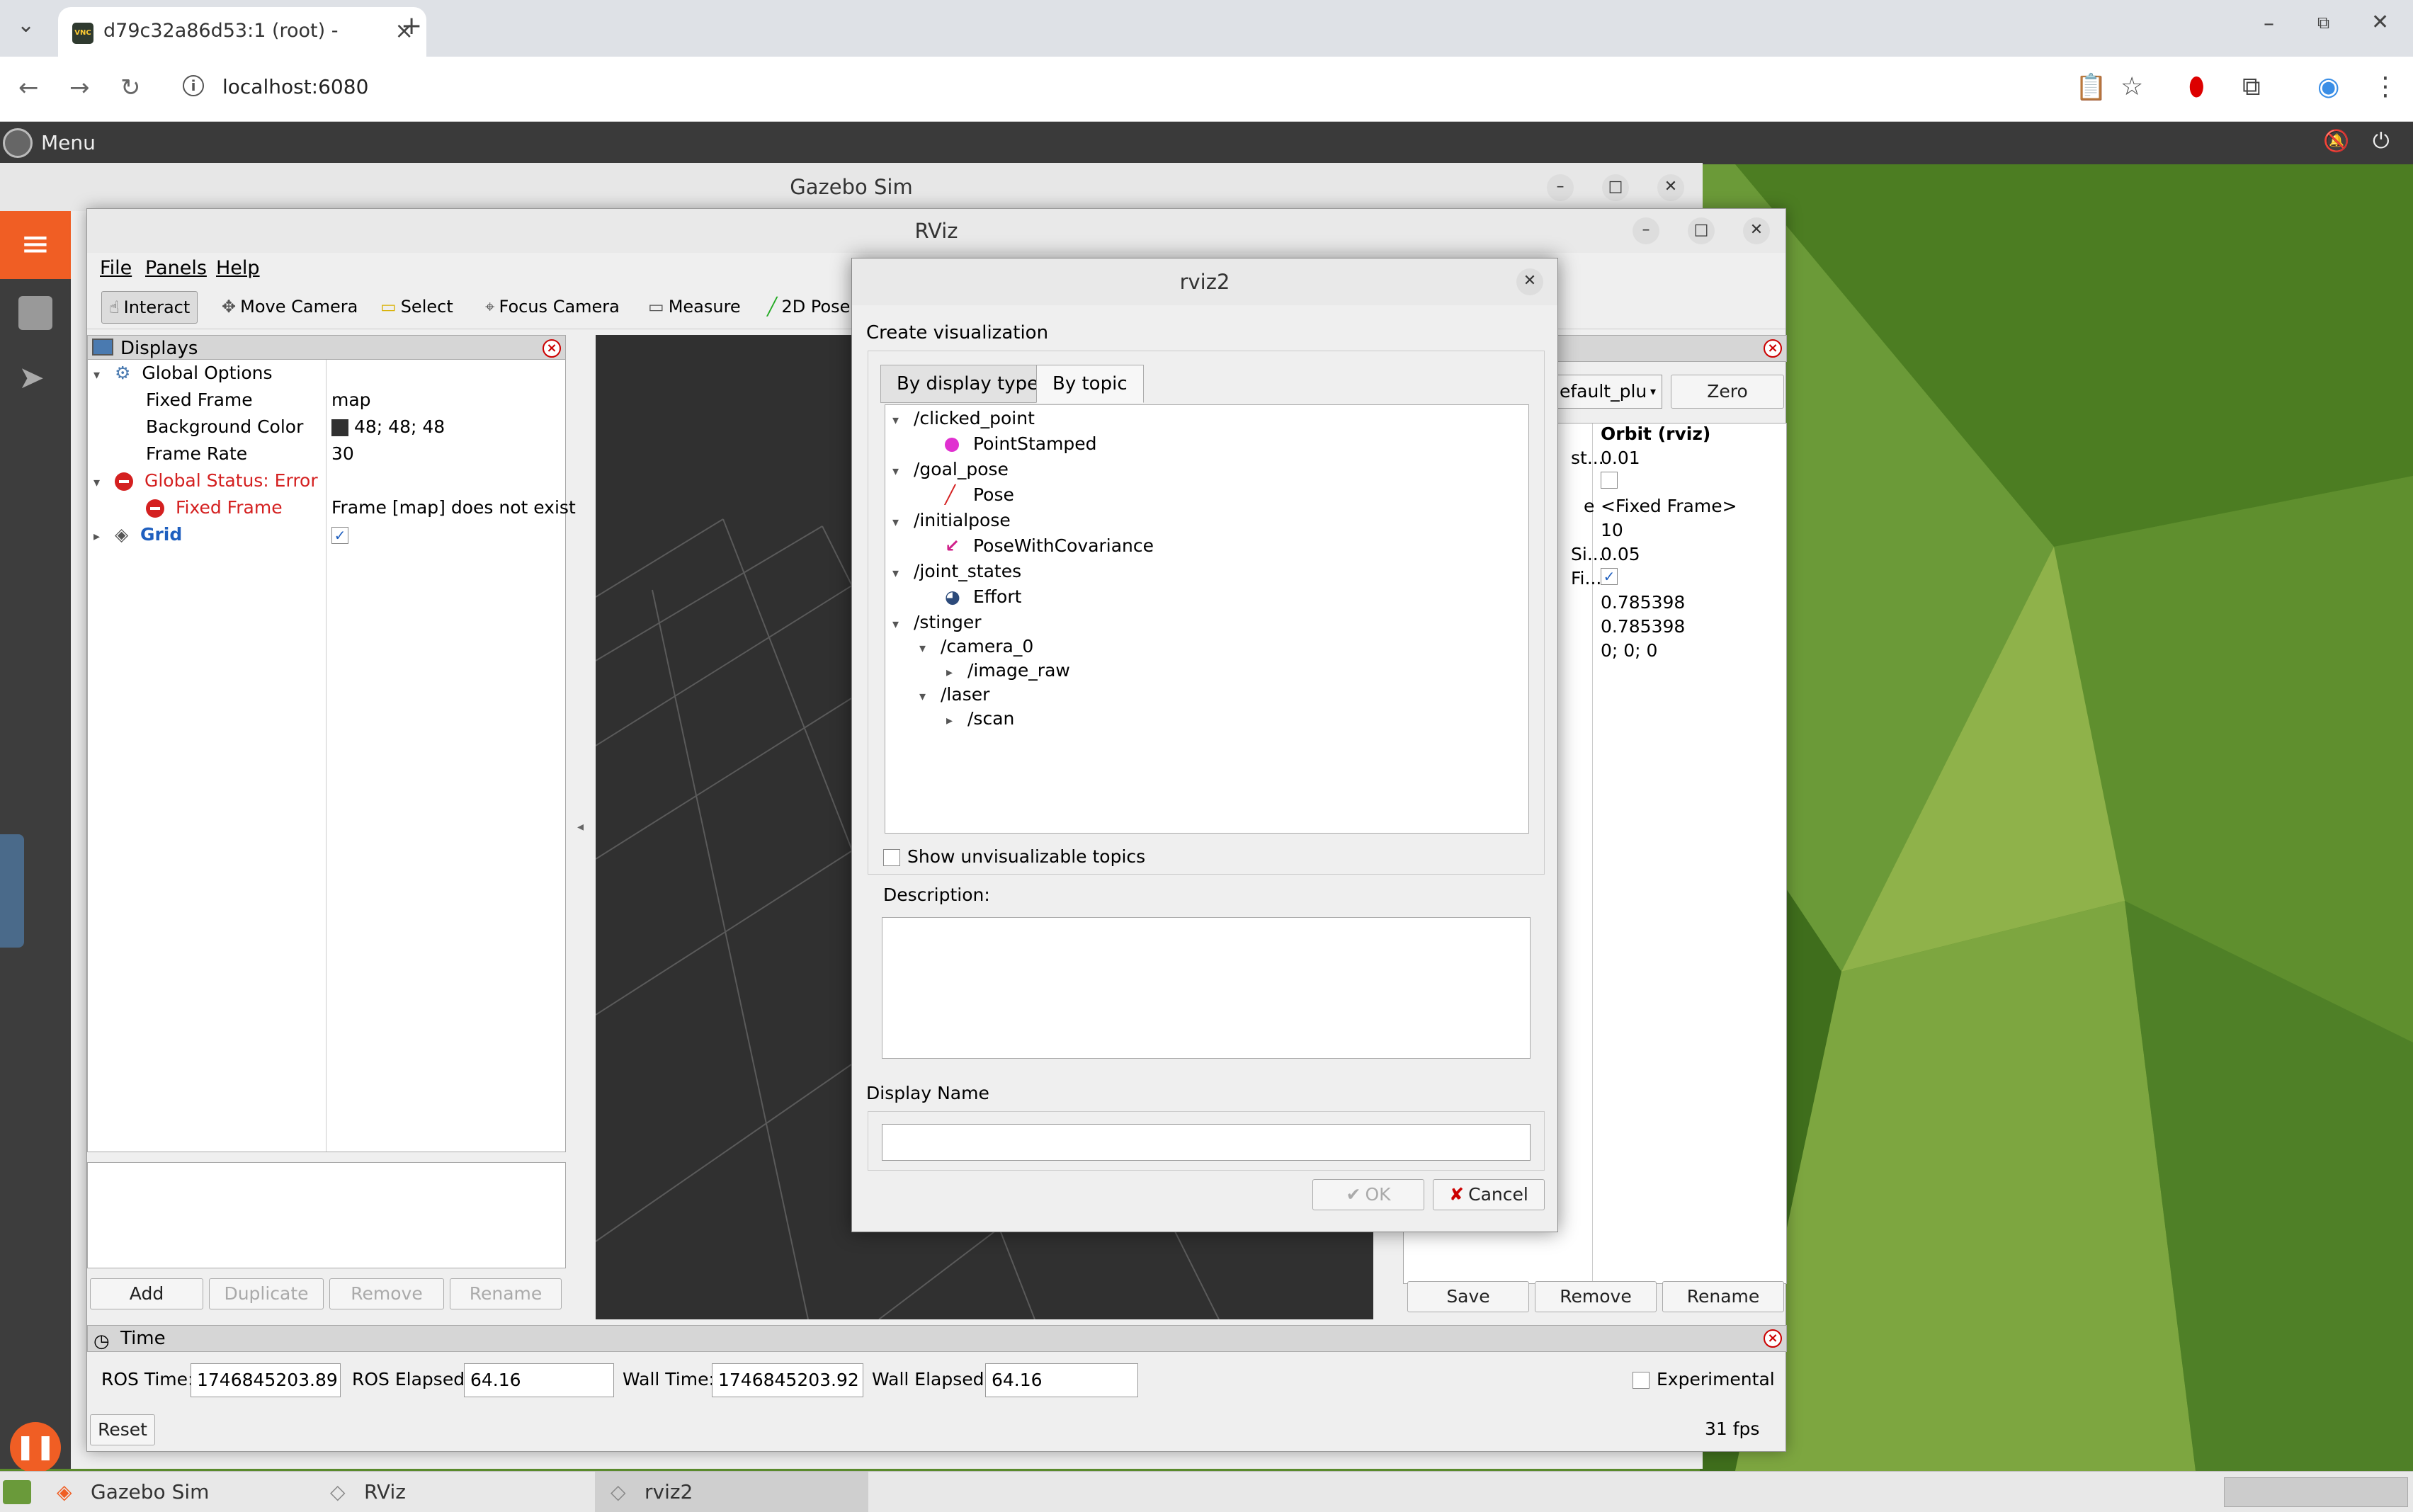 The width and height of the screenshot is (2413, 1512). Describe the element at coordinates (31, 378) in the screenshot. I see `gazebo-select-arrow-icon: ➤` at that location.